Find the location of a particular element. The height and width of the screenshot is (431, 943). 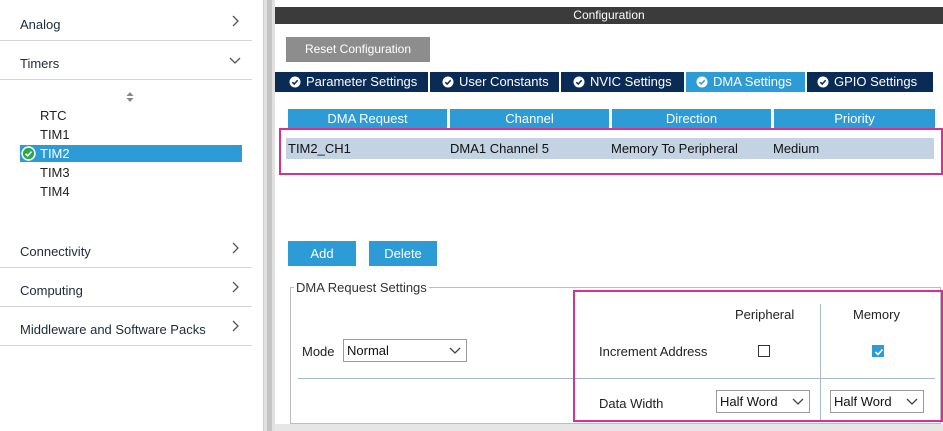

timer-item-tim3: TIM3 is located at coordinates (55, 172).